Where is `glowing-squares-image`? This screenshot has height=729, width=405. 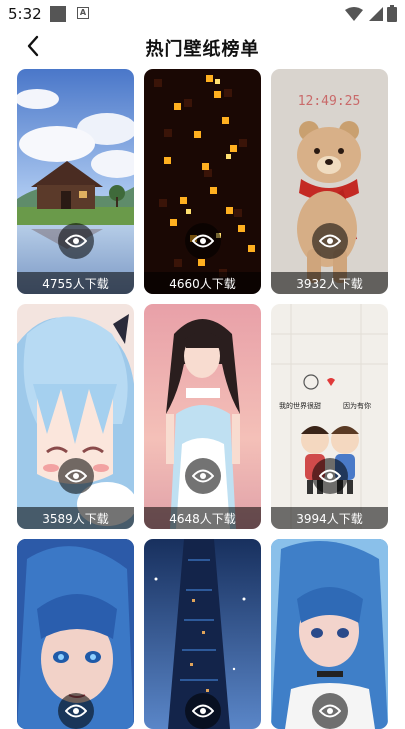 glowing-squares-image is located at coordinates (202, 181).